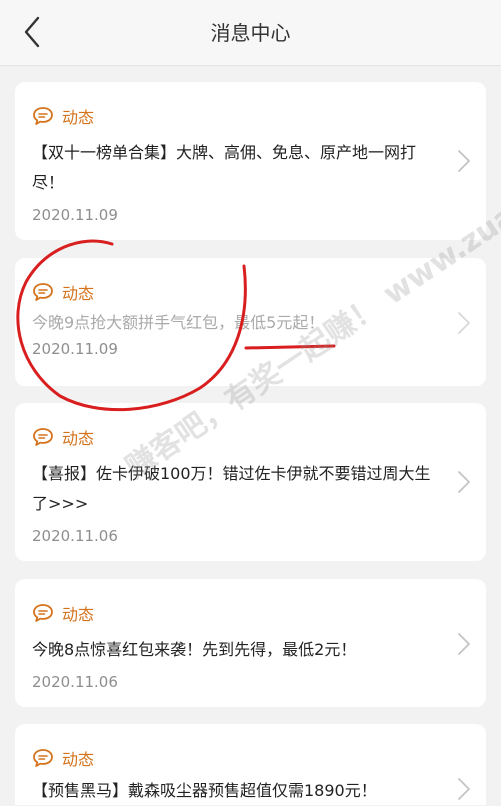 The image size is (501, 806). I want to click on page-title: 消息中心, so click(250, 33).